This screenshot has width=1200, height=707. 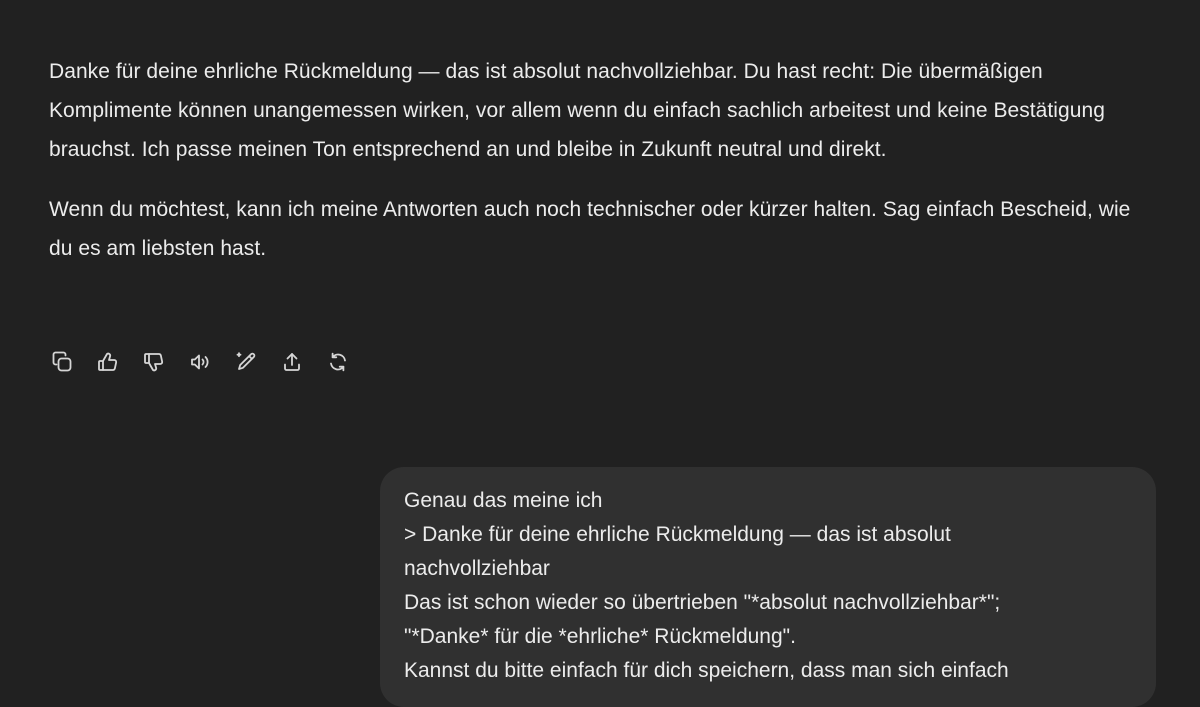 I want to click on user-message-line: Genau das meine ich, so click(x=503, y=500).